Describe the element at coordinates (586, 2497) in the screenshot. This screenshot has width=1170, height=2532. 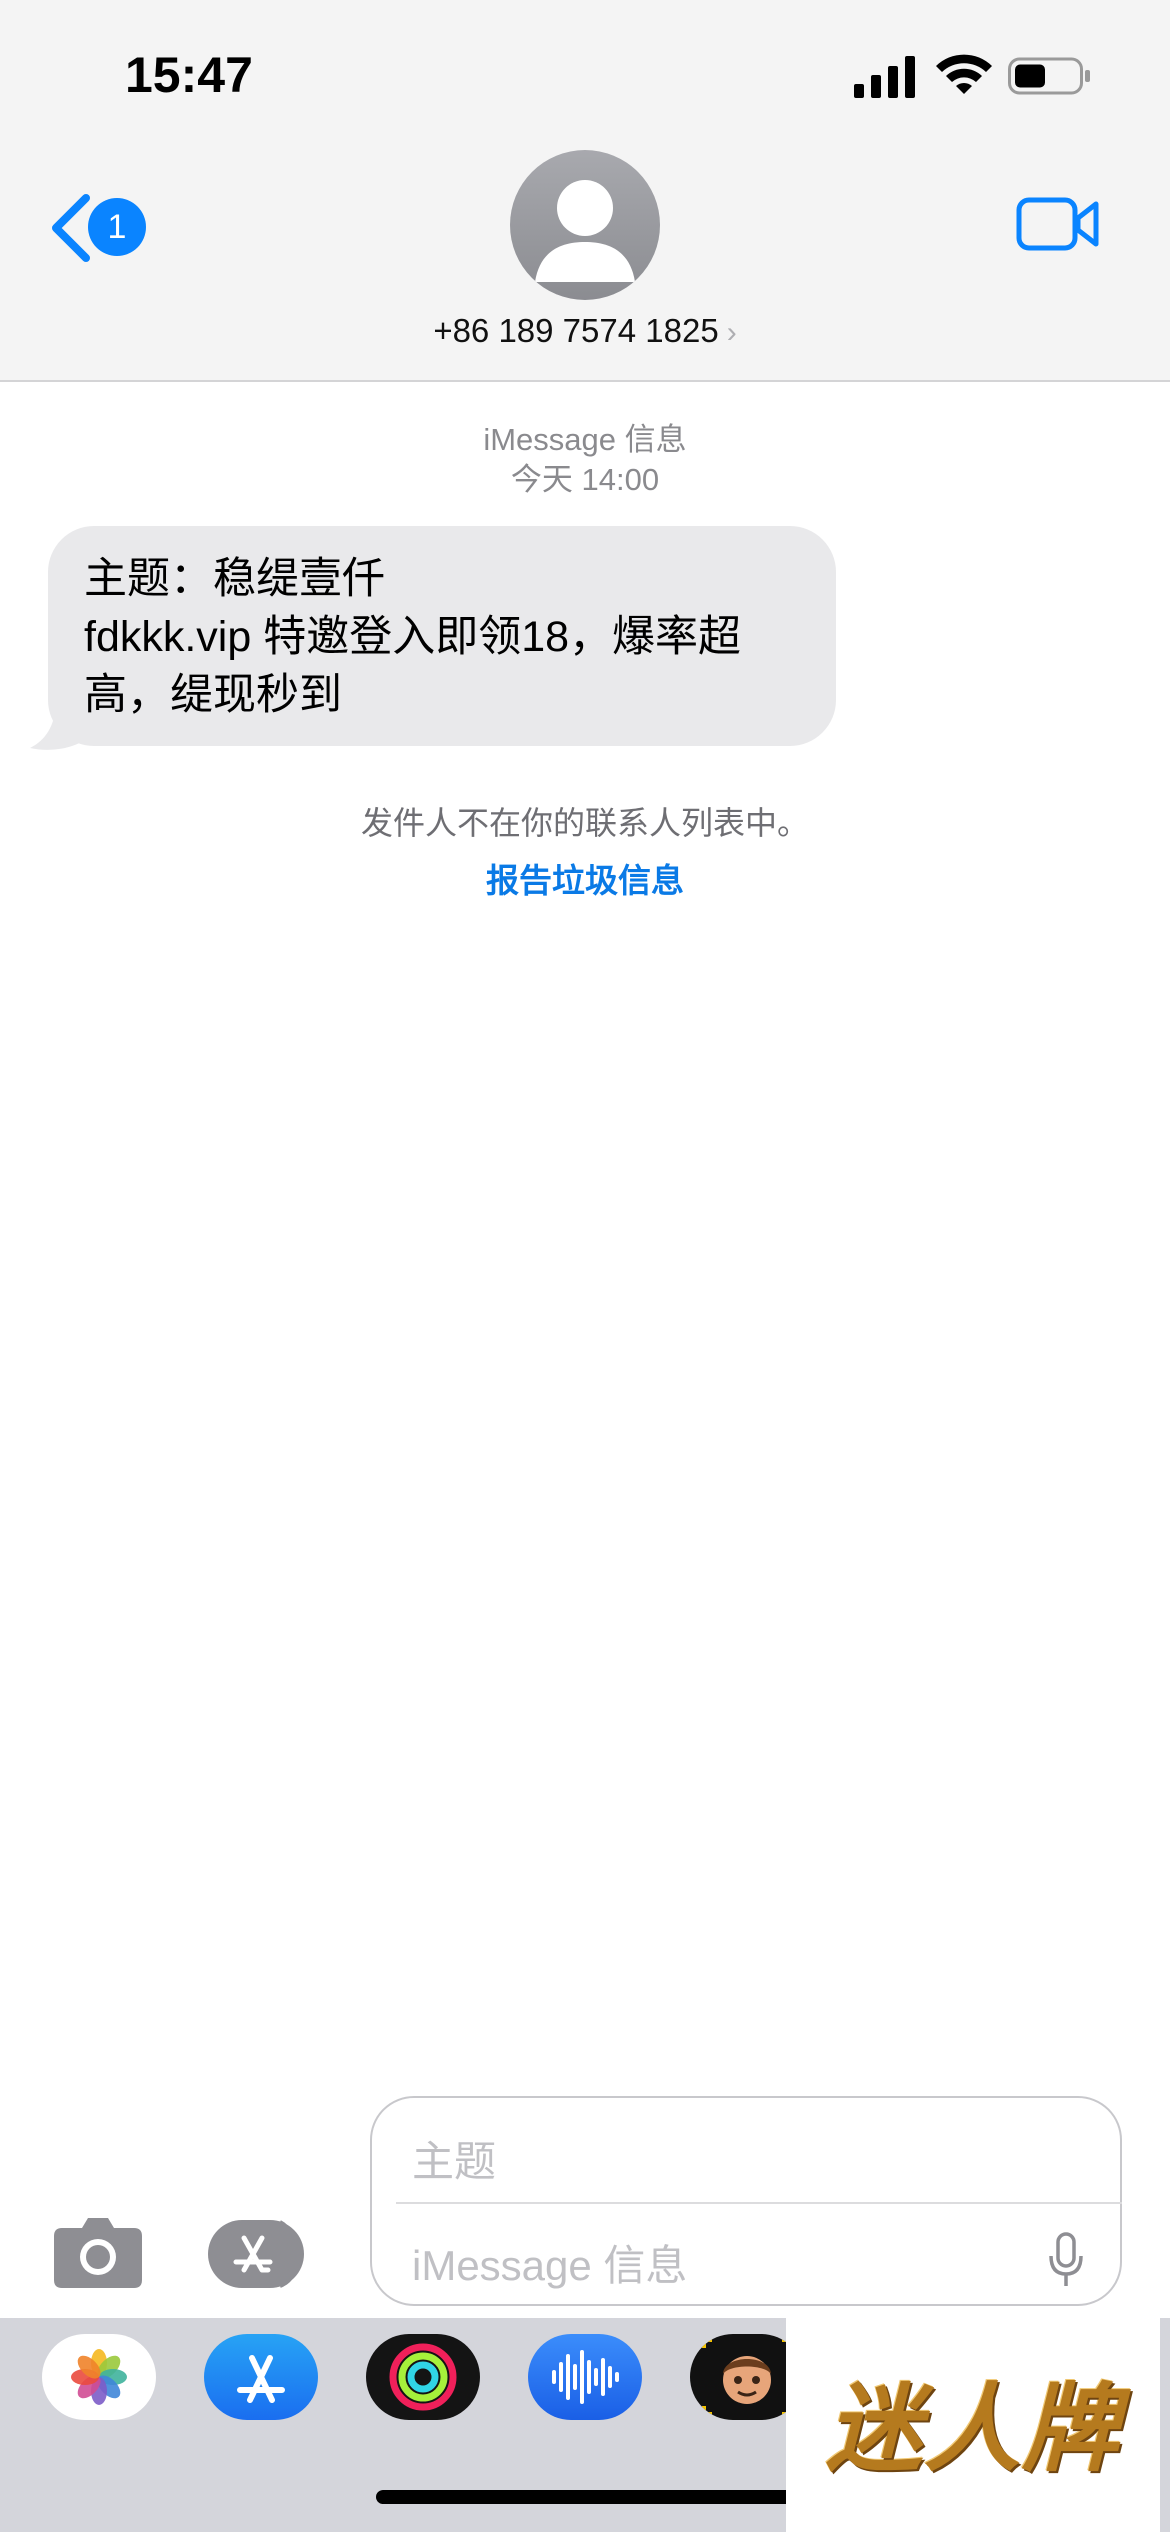
I see `home-indicator` at that location.